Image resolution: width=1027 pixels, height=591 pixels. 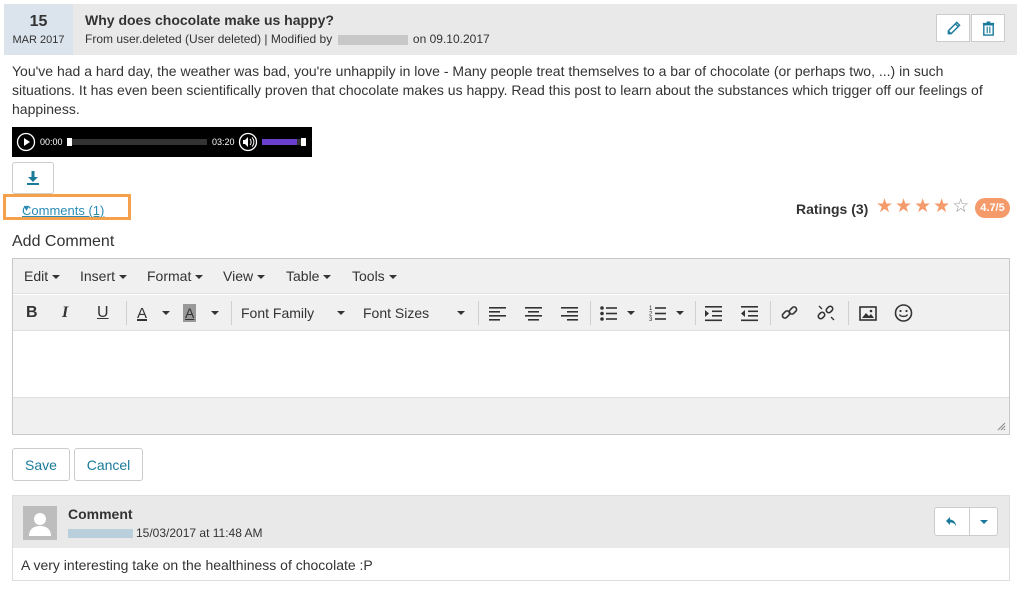 I want to click on bg-color-dropdown, so click(x=215, y=313).